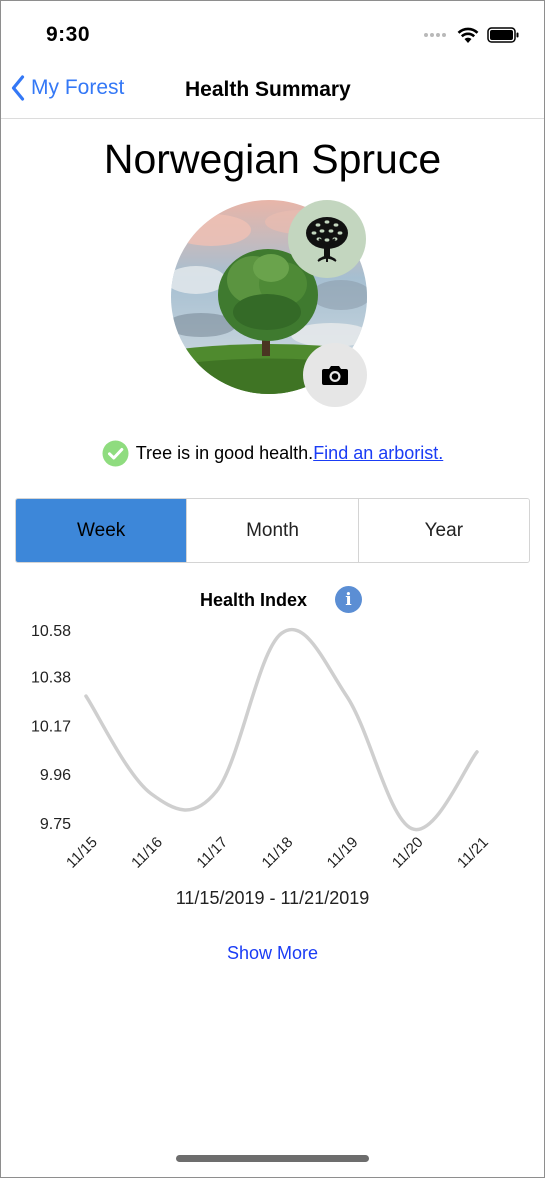  I want to click on tab-month: Month, so click(272, 530).